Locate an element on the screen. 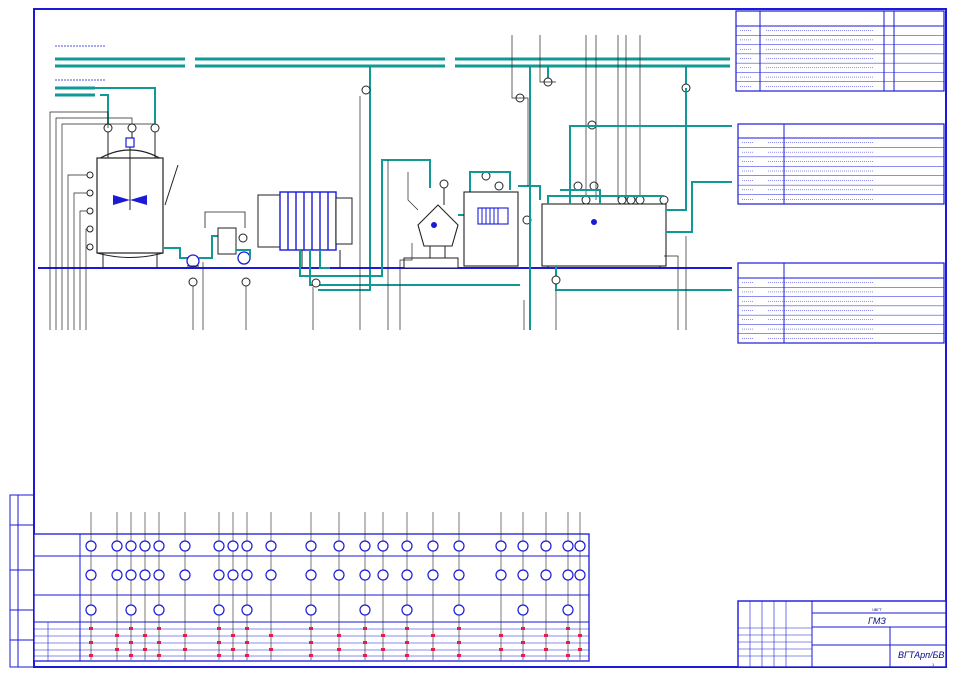 The height and width of the screenshot is (677, 962). title-block: ЧВГТ ГМЗ ВГТАрп/БВ 1 is located at coordinates (842, 634).